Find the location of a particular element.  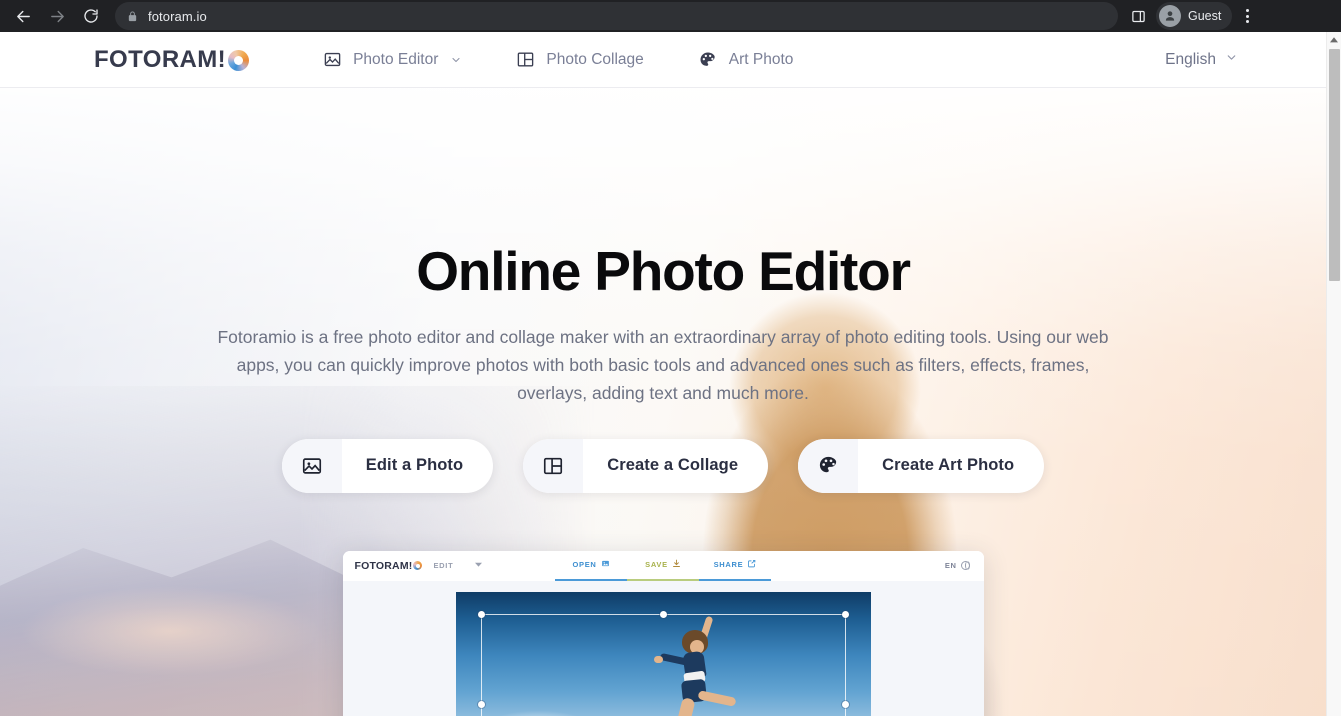

mockup-open-button: OPEN is located at coordinates (591, 566).